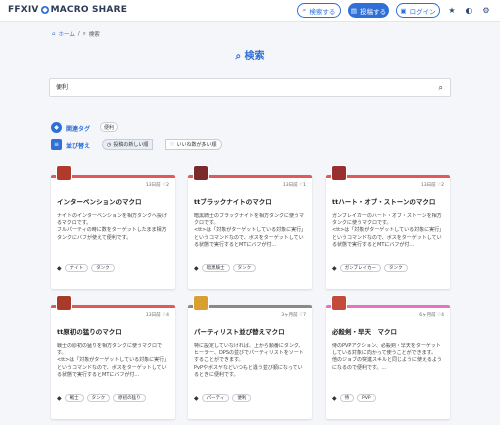 Image resolution: width=500 pixels, height=425 pixels. What do you see at coordinates (114, 331) in the screenshot?
I see `card-title: tt原初の猛りのマクロ` at bounding box center [114, 331].